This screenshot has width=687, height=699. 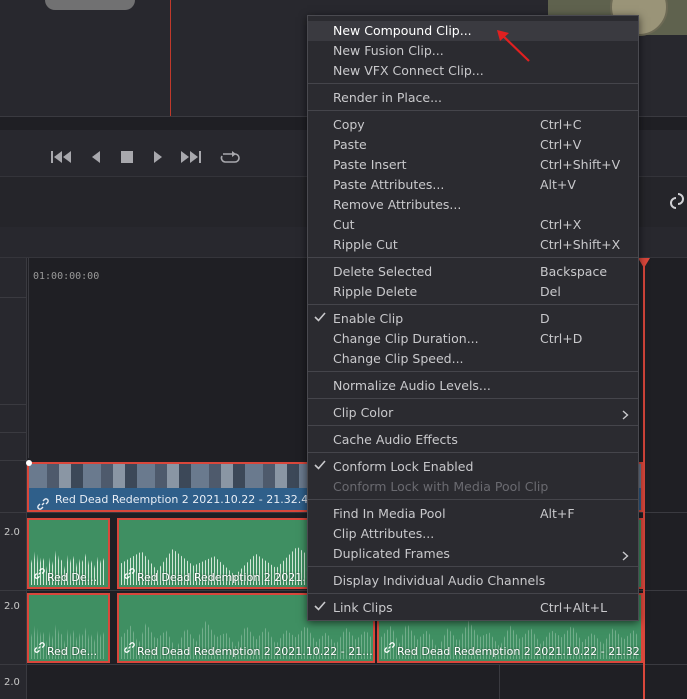 What do you see at coordinates (13, 478) in the screenshot?
I see `track-headers` at bounding box center [13, 478].